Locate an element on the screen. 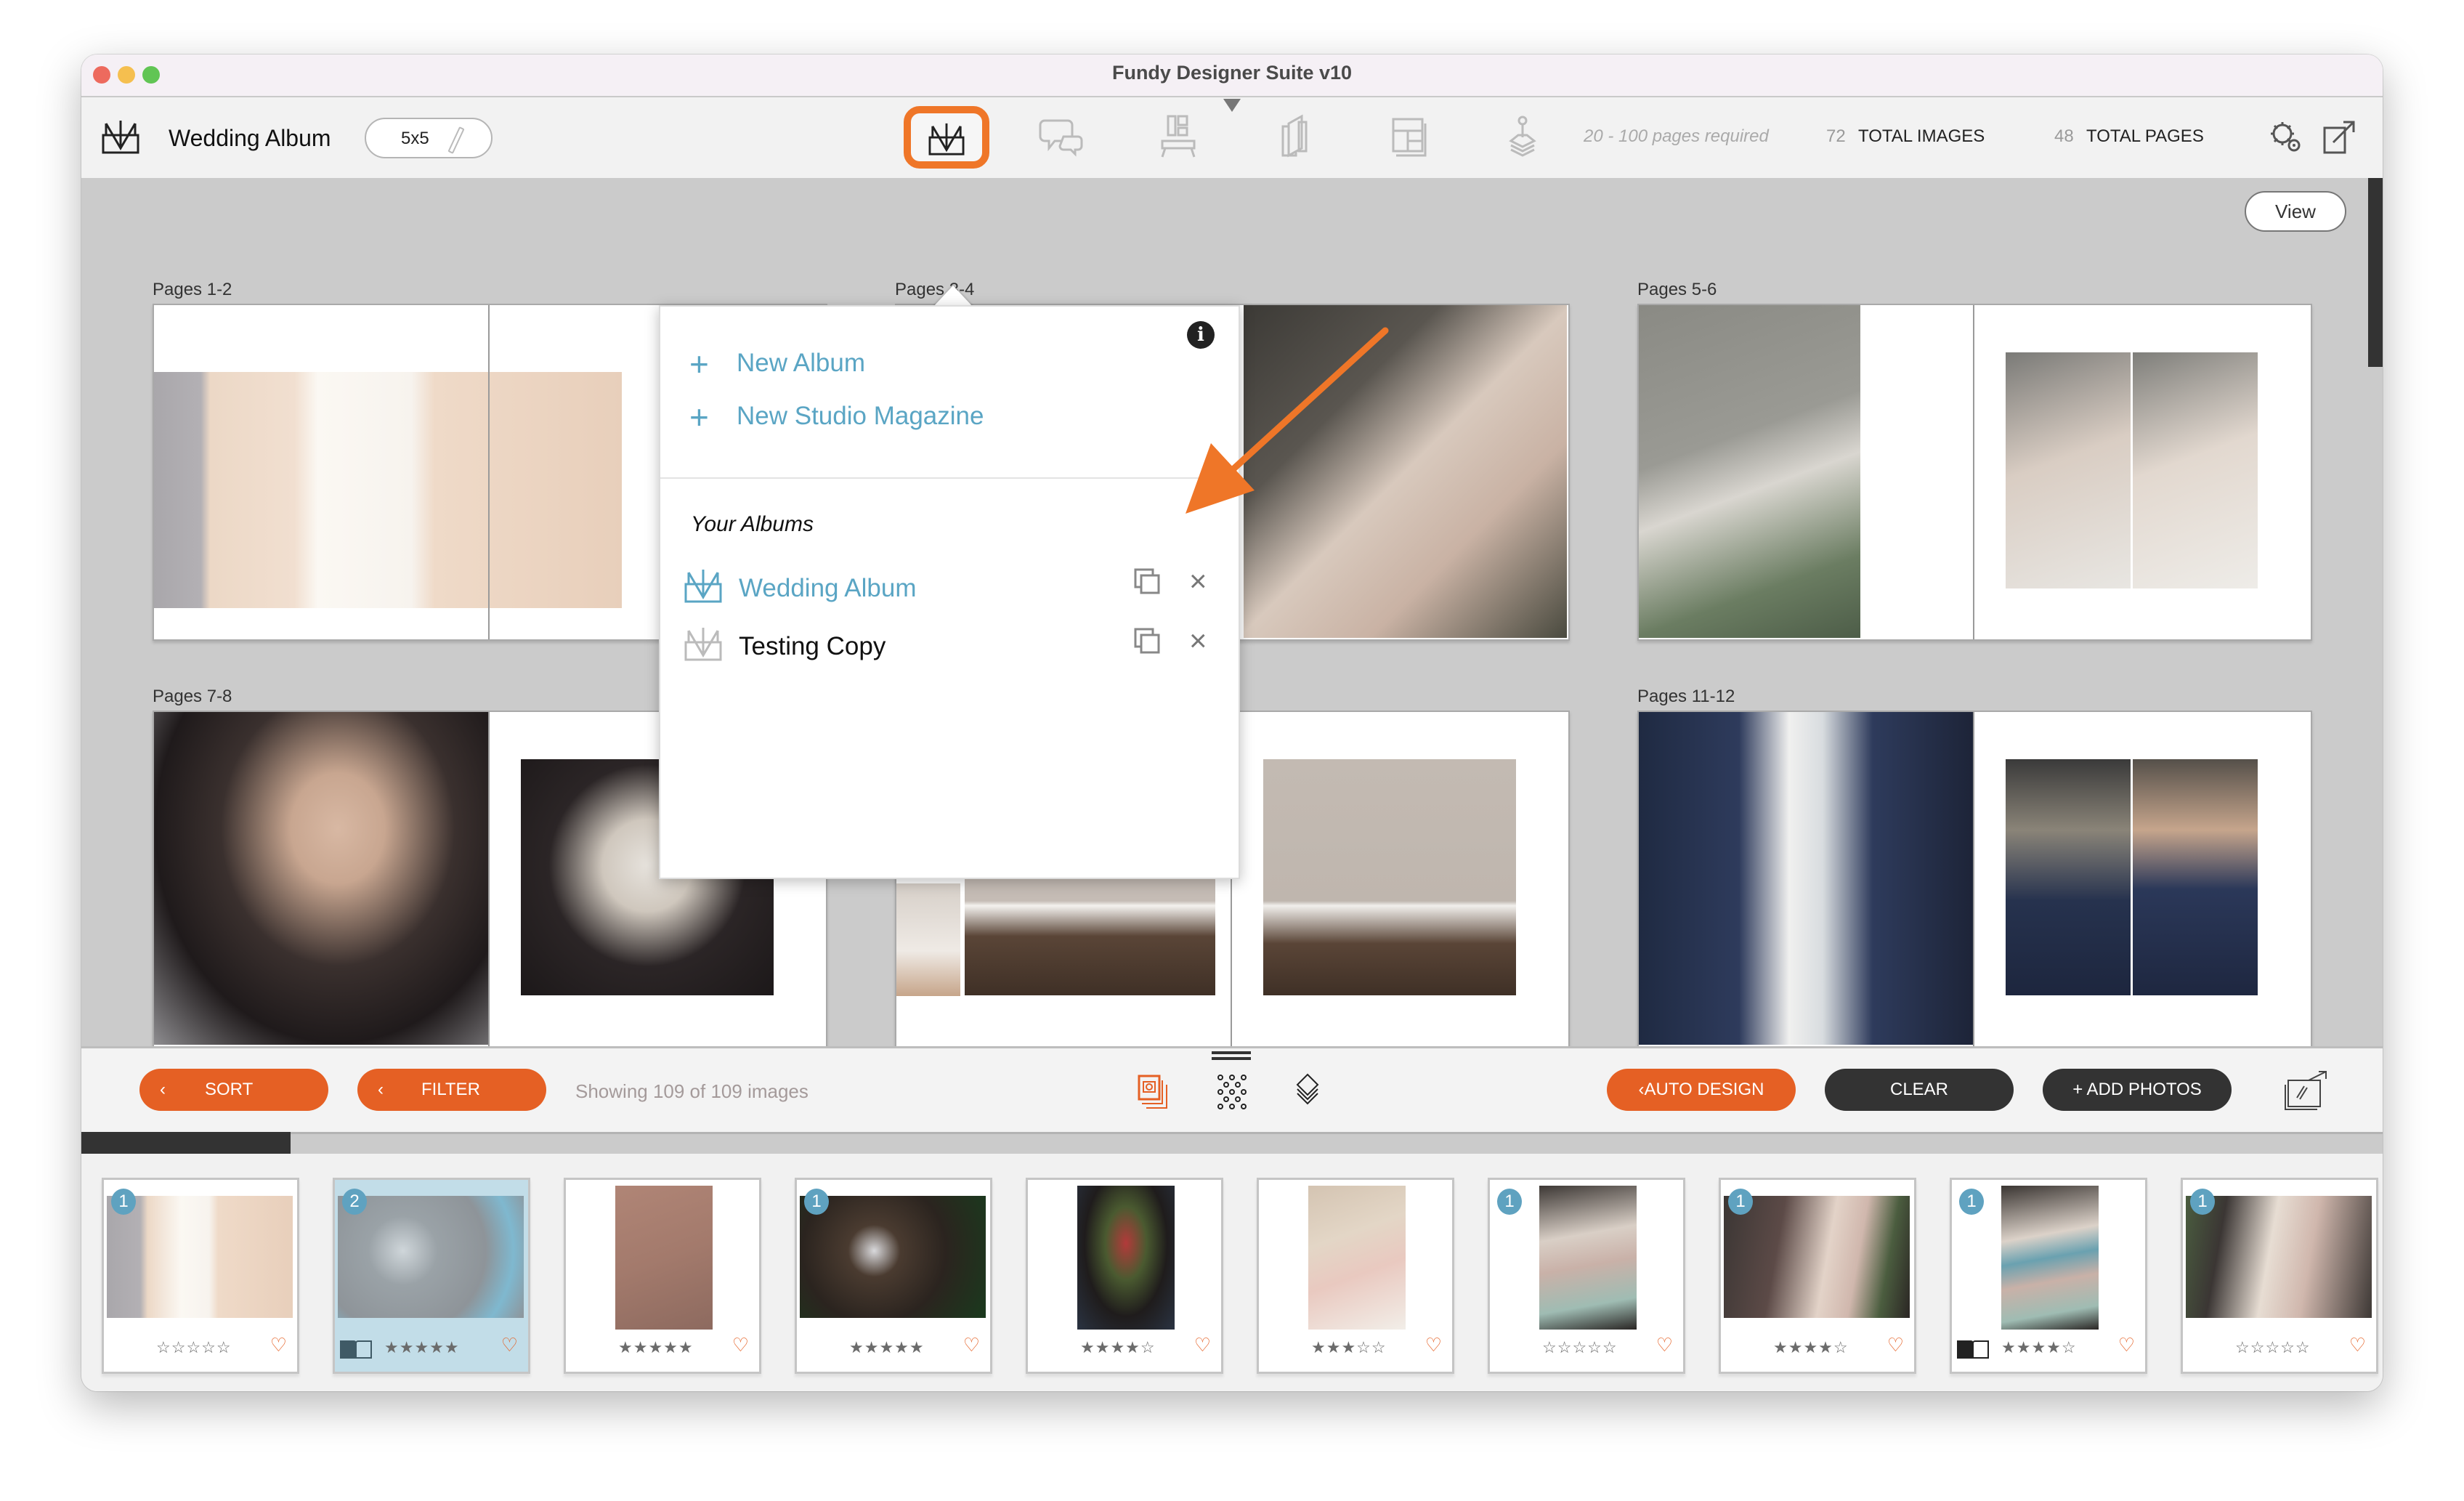 The width and height of the screenshot is (2464, 1501). add-photos-button: + ADD PHOTOS is located at coordinates (2137, 1090).